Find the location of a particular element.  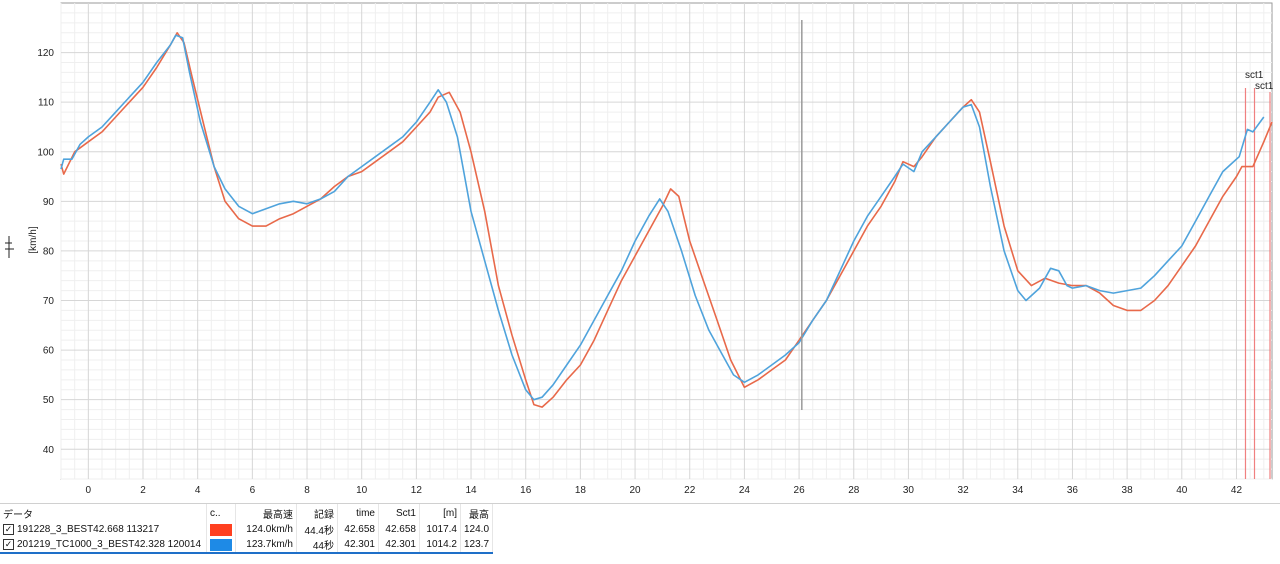

x-tick-label: 32 is located at coordinates (964, 490).